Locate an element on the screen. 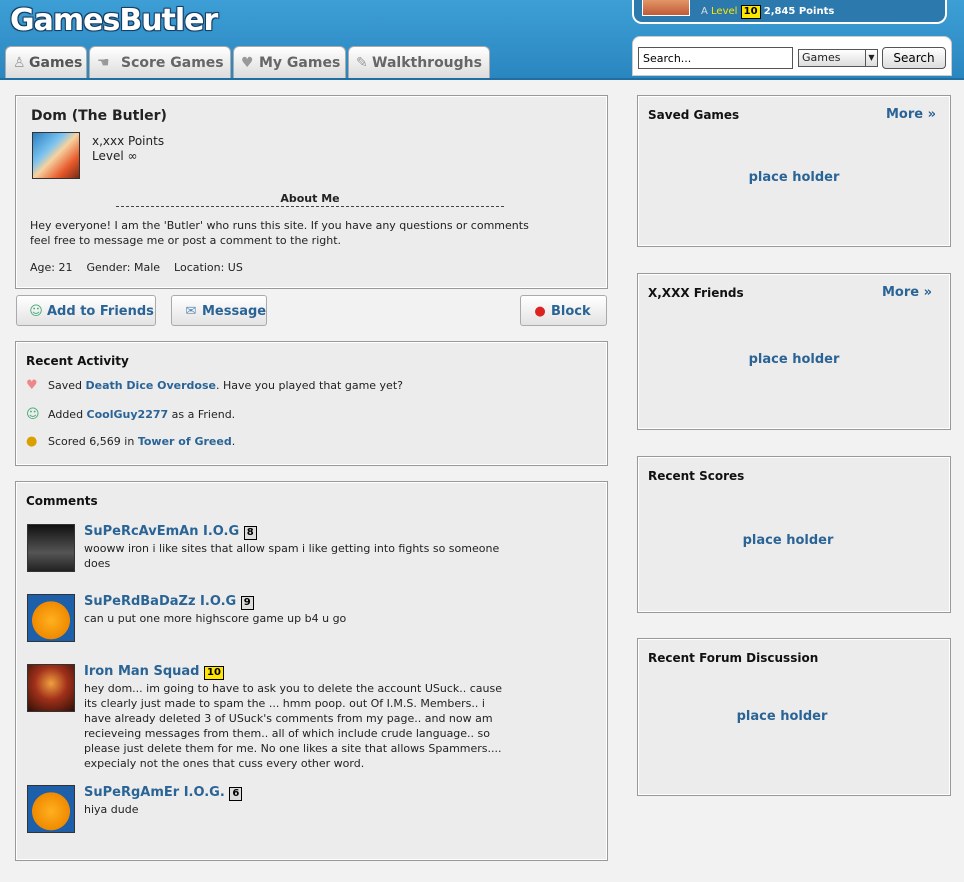  add-to-friends-button: ☺ Add to Friends is located at coordinates (86, 310).